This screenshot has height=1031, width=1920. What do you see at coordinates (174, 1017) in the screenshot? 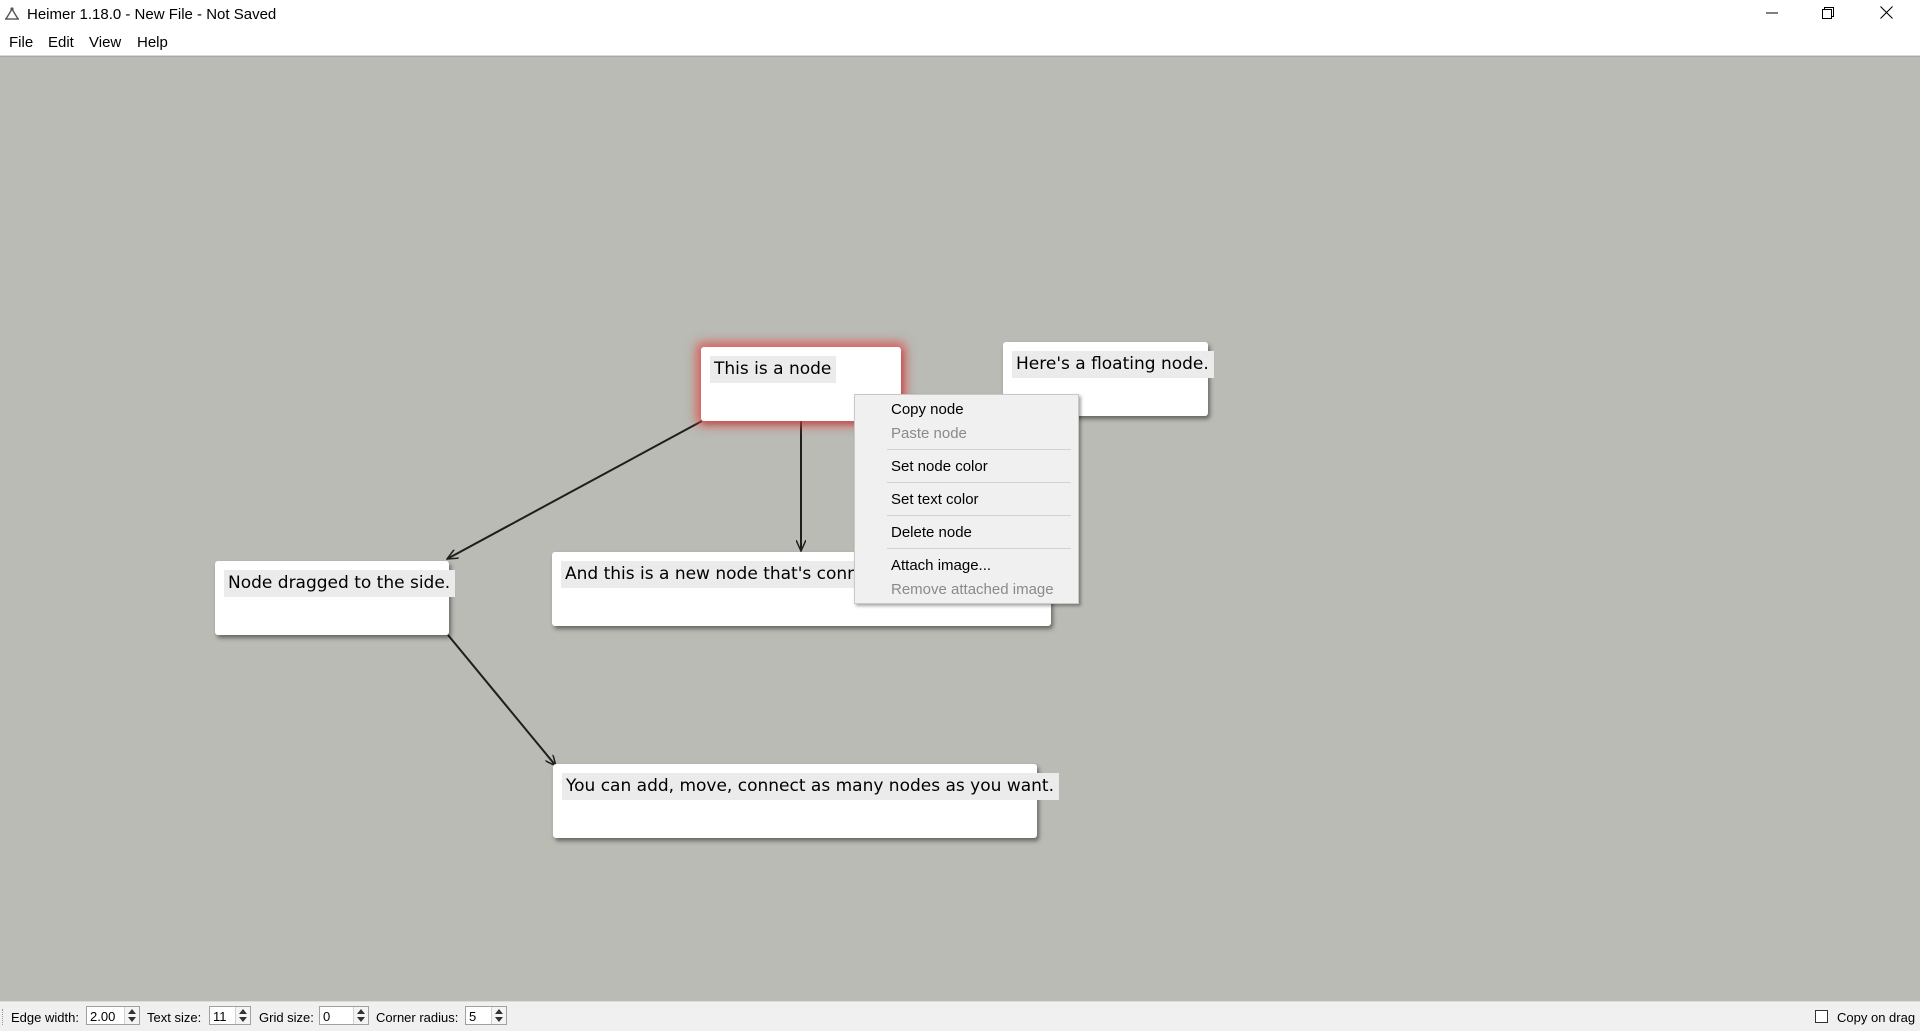
I see `text-size-label: Text size:` at bounding box center [174, 1017].